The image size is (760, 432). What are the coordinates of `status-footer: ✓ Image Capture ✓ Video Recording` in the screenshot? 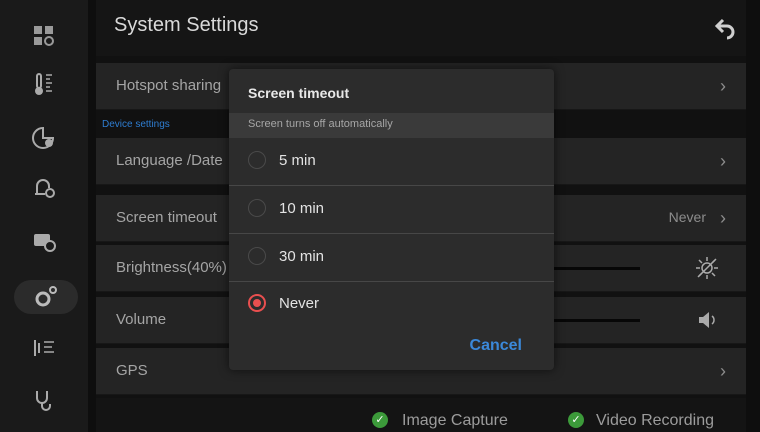 It's located at (421, 415).